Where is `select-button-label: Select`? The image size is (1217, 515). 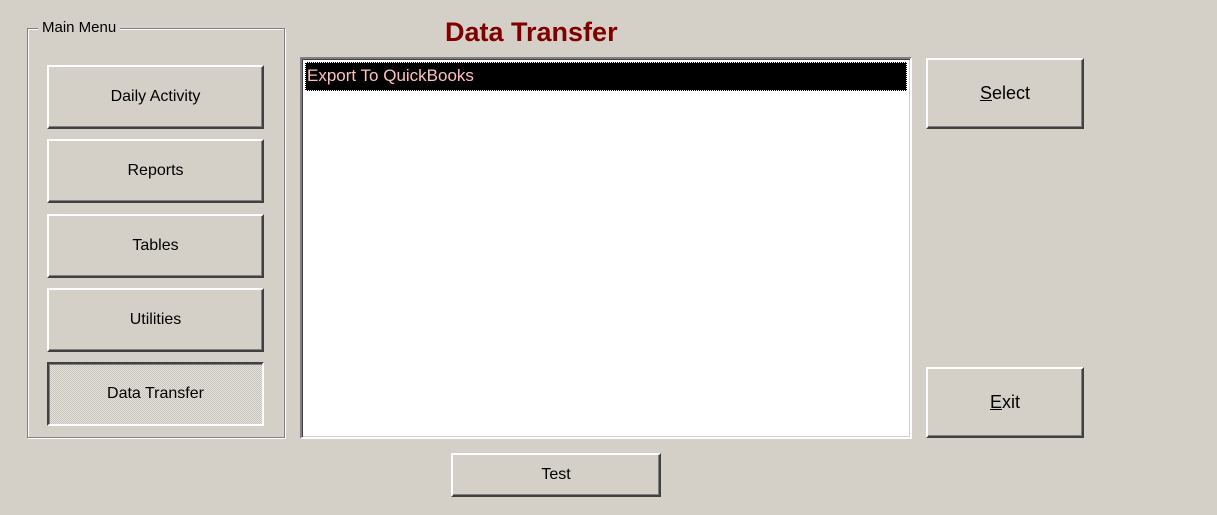
select-button-label: Select is located at coordinates (1005, 93).